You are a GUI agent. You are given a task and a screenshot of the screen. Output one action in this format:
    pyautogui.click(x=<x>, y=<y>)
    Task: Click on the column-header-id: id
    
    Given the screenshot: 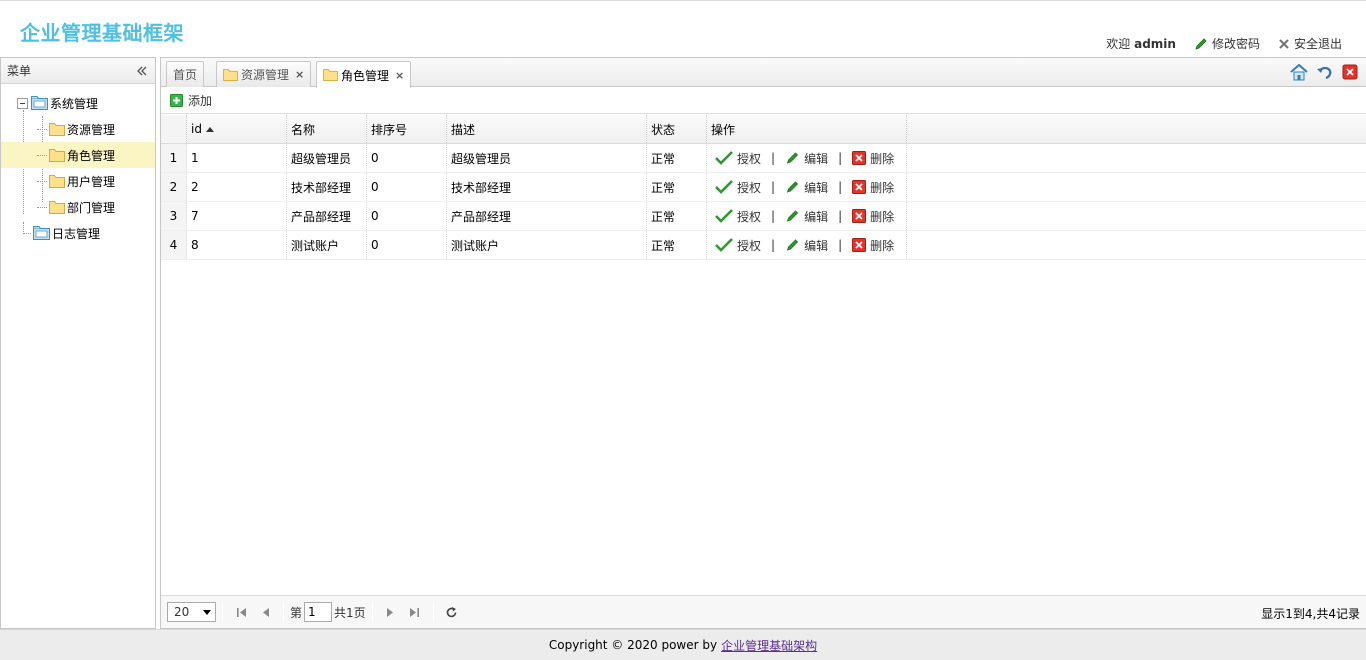 What is the action you would take?
    pyautogui.click(x=237, y=129)
    